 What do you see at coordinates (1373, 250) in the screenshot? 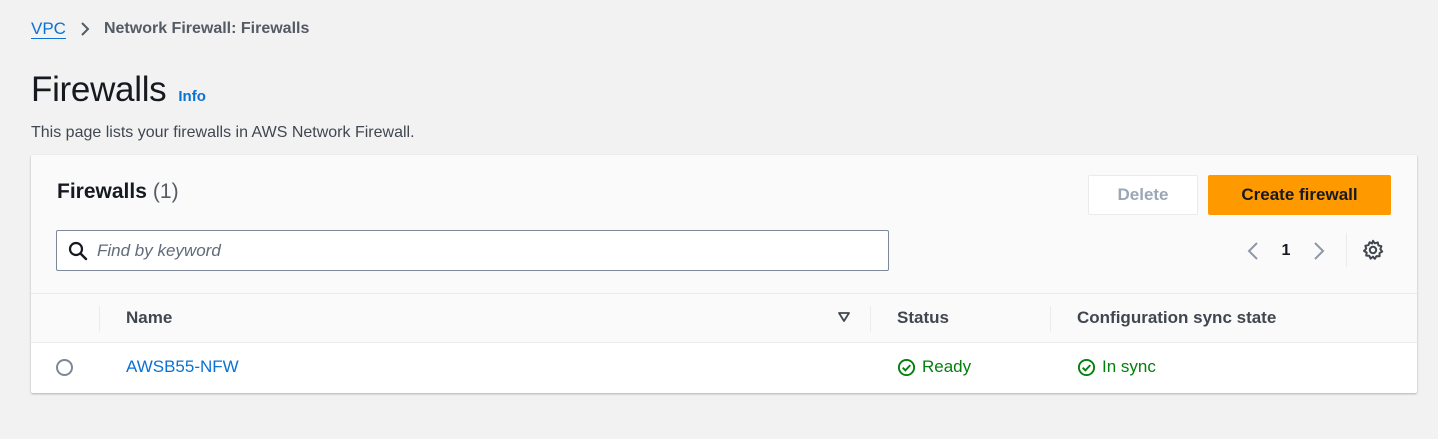
I see `settings-gear-icon` at bounding box center [1373, 250].